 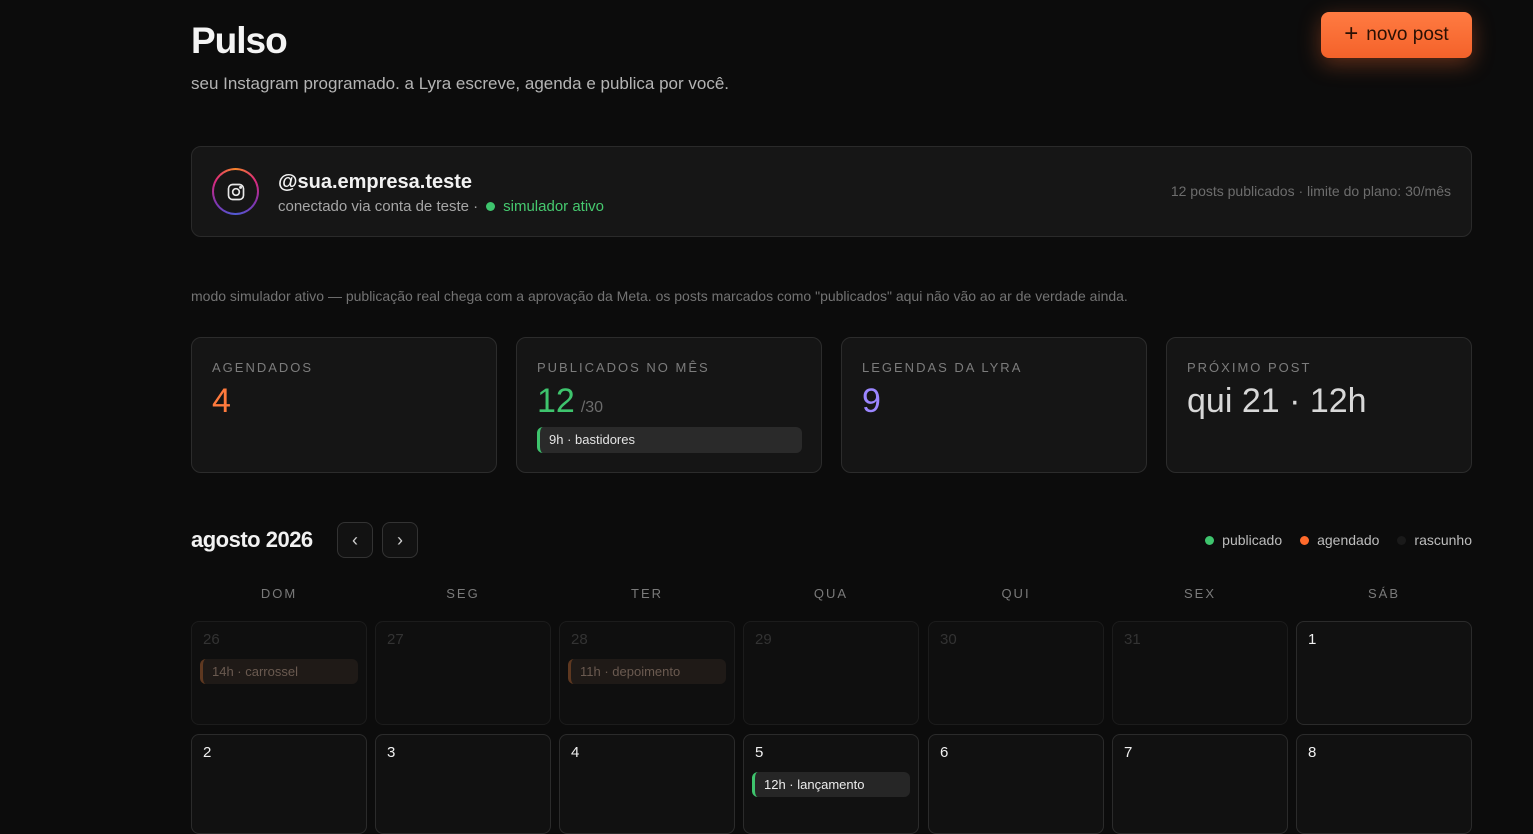 What do you see at coordinates (1305, 540) in the screenshot?
I see `scheduled-dot-icon` at bounding box center [1305, 540].